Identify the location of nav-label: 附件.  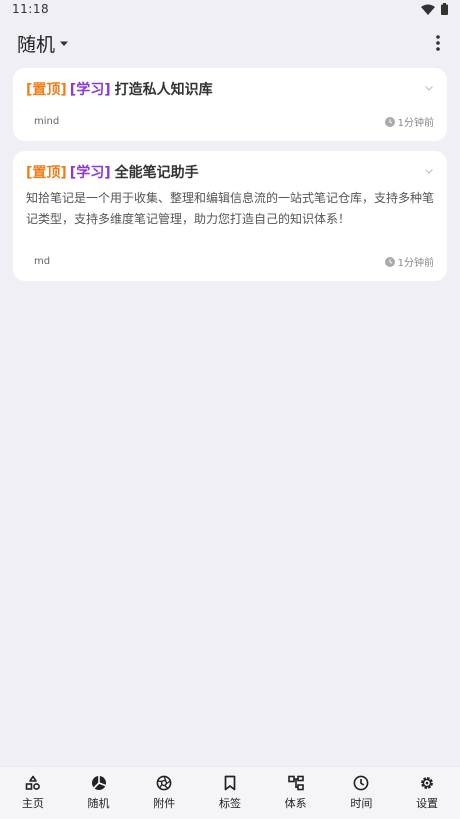
(164, 803).